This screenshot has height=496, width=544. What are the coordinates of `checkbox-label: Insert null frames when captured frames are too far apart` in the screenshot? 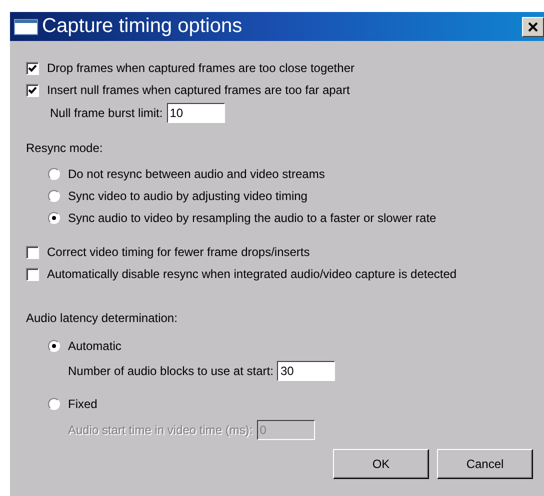 It's located at (198, 90).